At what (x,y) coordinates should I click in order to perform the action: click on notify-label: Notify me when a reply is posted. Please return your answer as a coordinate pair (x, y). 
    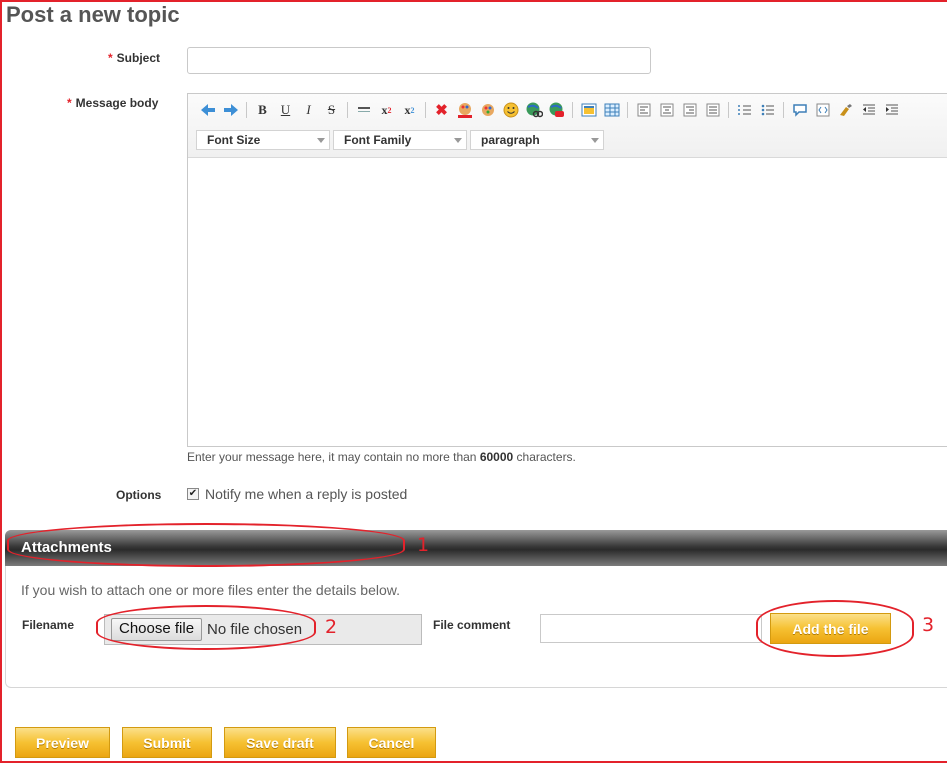
    Looking at the image, I should click on (306, 494).